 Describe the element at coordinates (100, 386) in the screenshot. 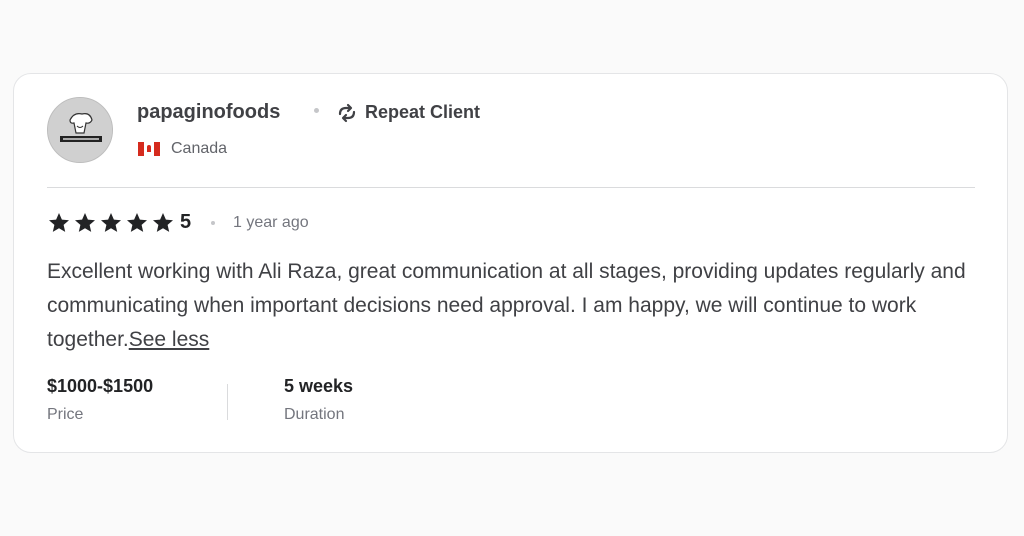

I see `price-value: $1000-$1500` at that location.